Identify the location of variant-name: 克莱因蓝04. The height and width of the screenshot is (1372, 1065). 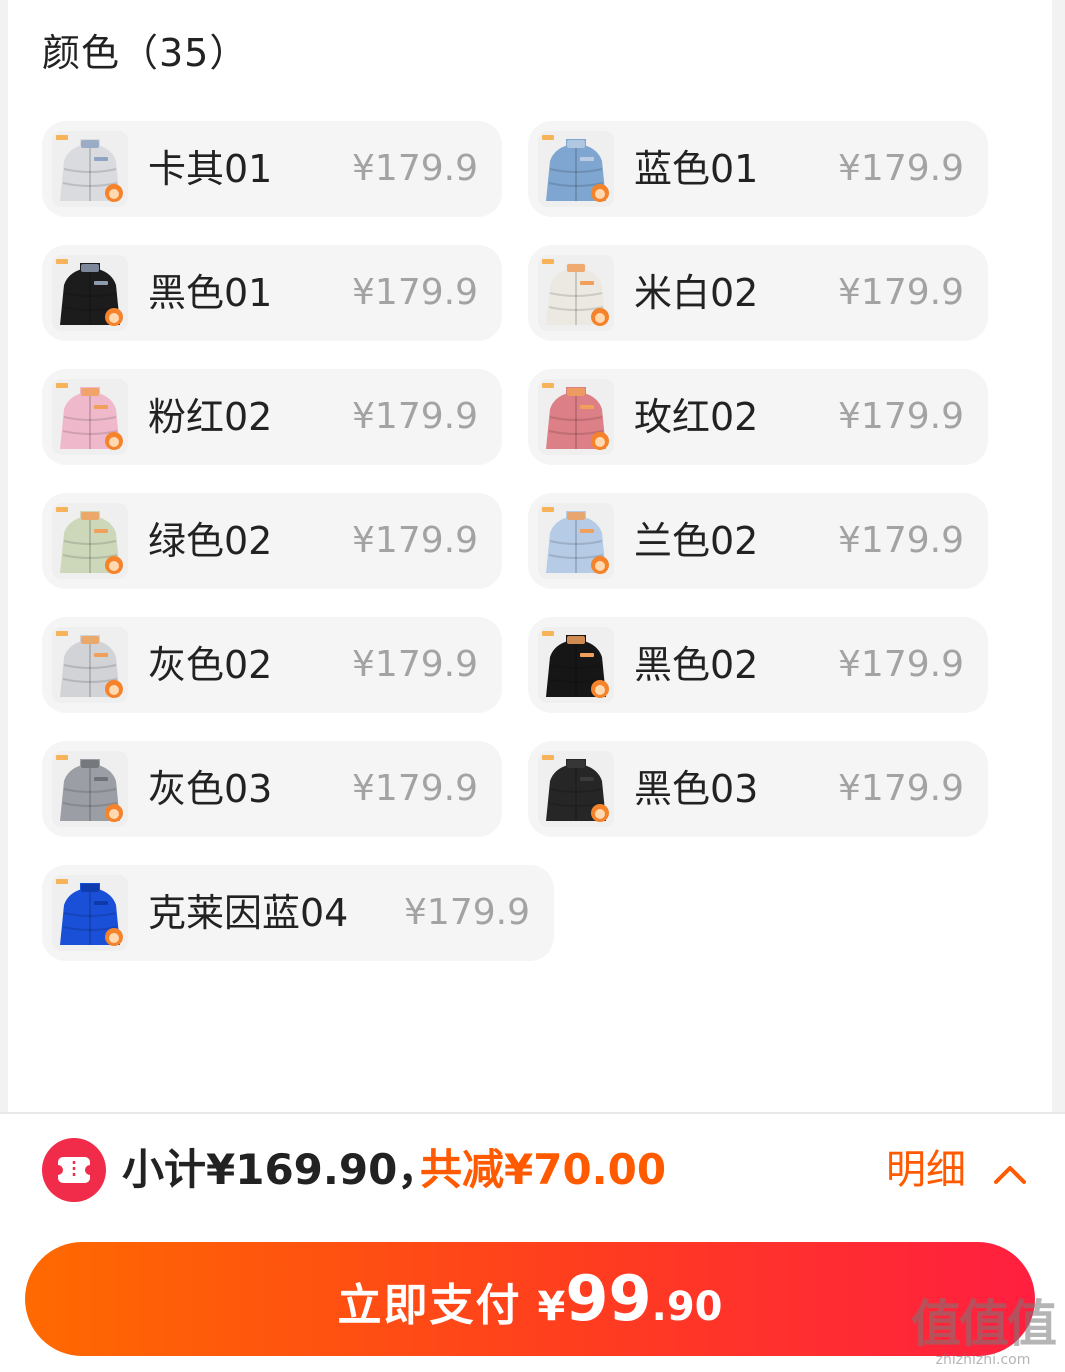
(248, 913).